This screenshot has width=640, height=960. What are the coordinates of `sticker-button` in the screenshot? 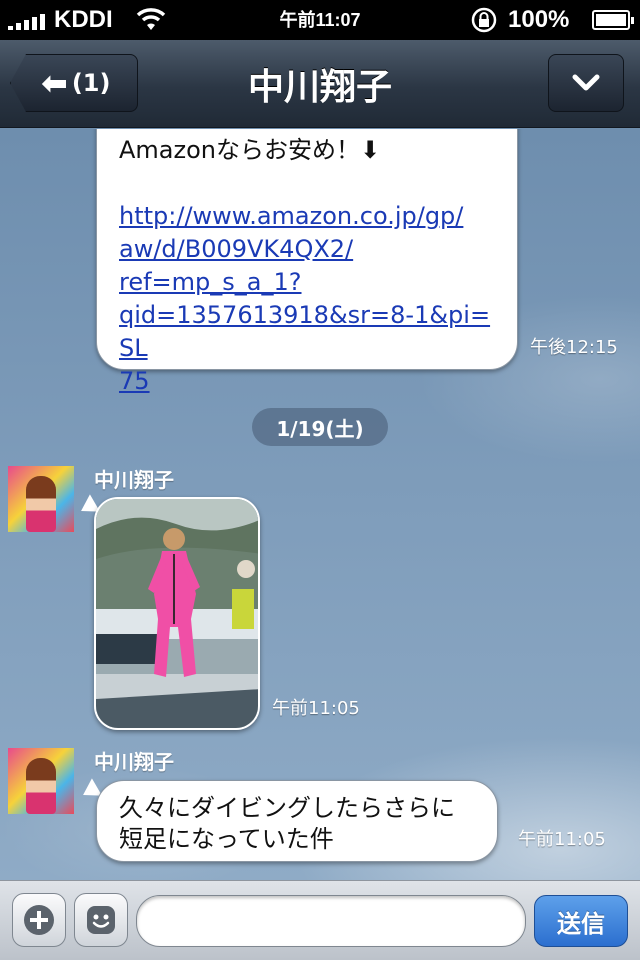 It's located at (101, 920).